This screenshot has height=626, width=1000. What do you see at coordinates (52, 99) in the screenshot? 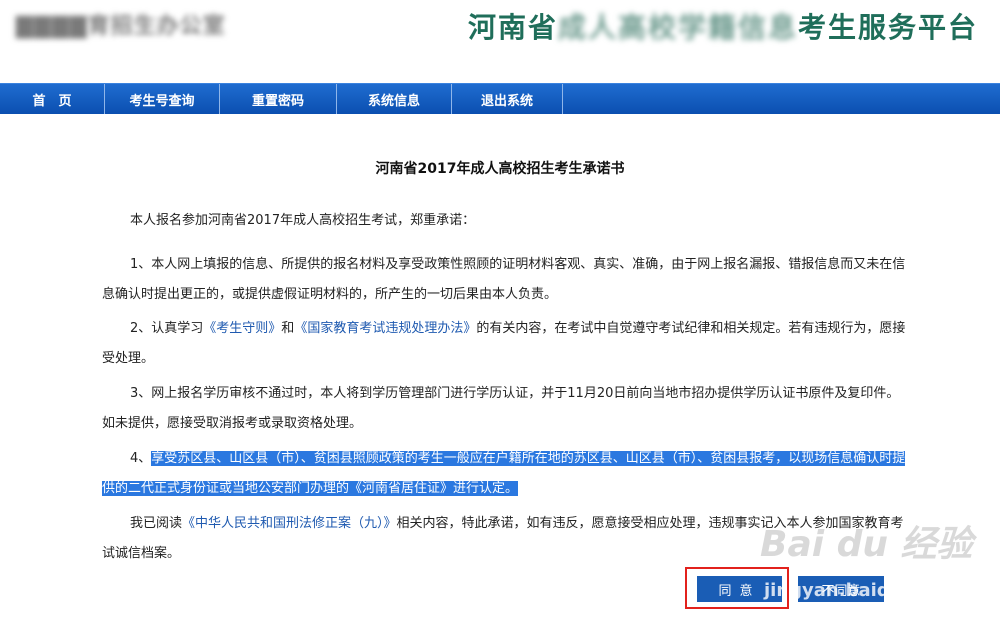
I see `nav-item-home: 首 页` at bounding box center [52, 99].